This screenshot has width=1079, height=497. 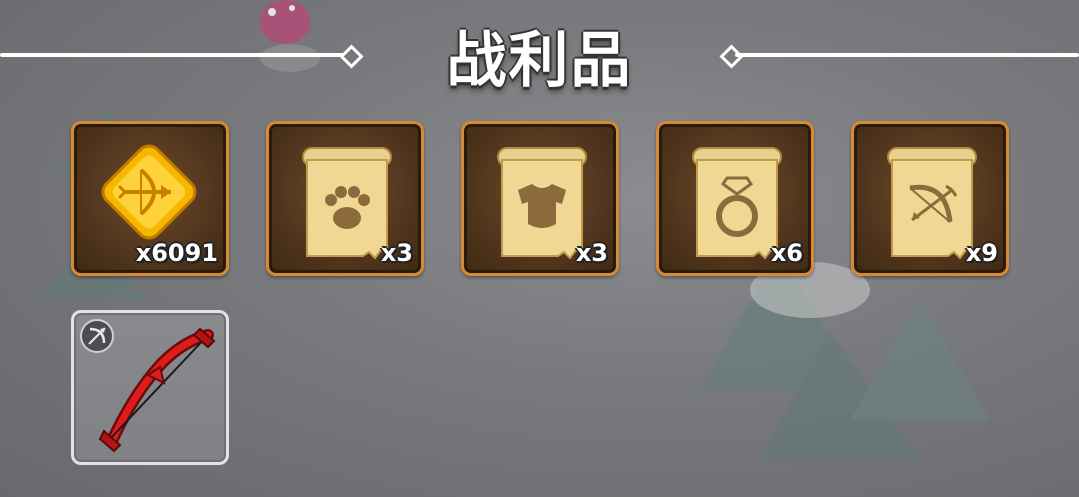 What do you see at coordinates (345, 198) in the screenshot?
I see `reward-slot-pet-scroll: x3` at bounding box center [345, 198].